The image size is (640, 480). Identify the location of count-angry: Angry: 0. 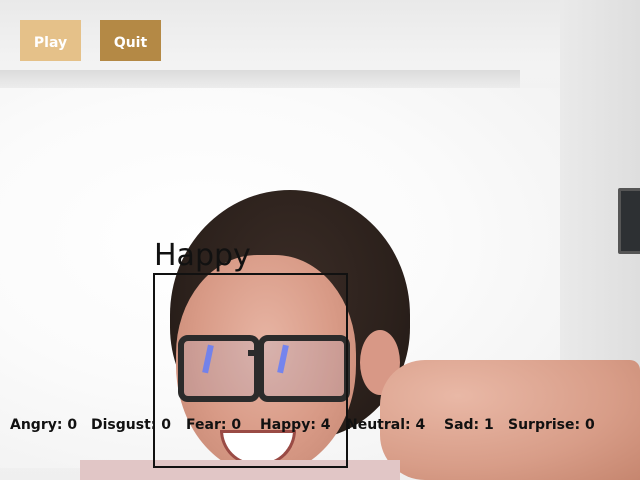
(44, 425).